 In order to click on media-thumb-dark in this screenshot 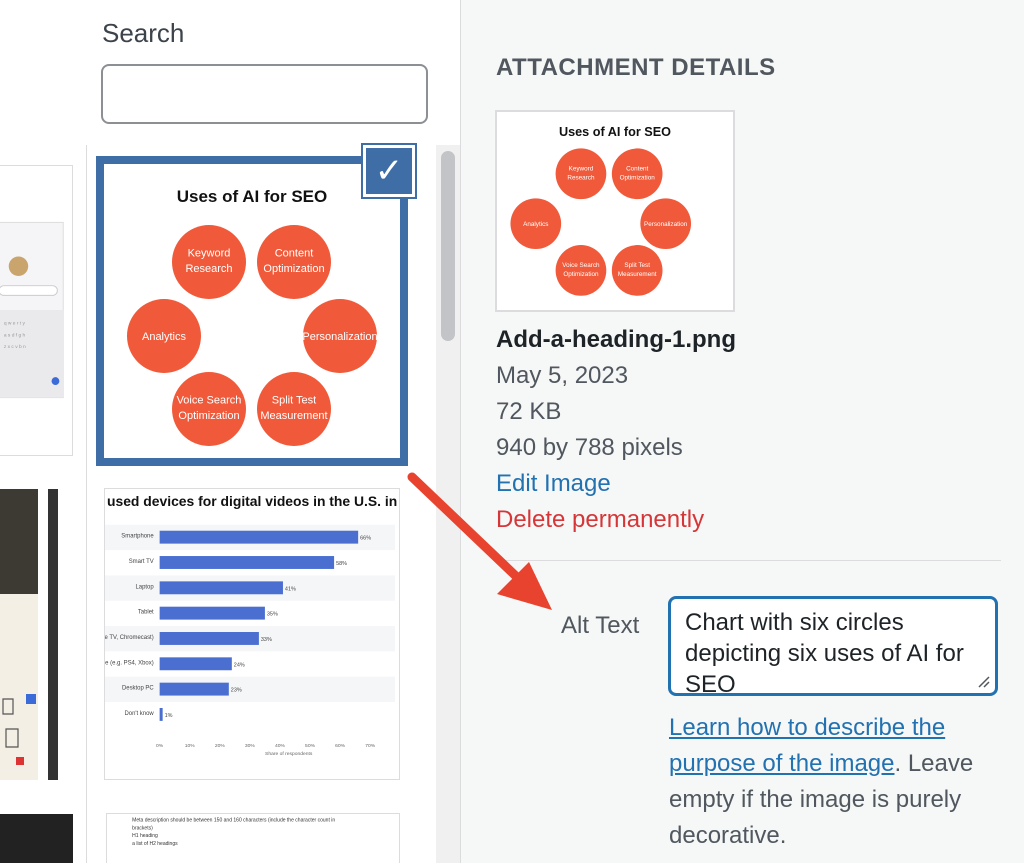, I will do `click(36, 838)`.